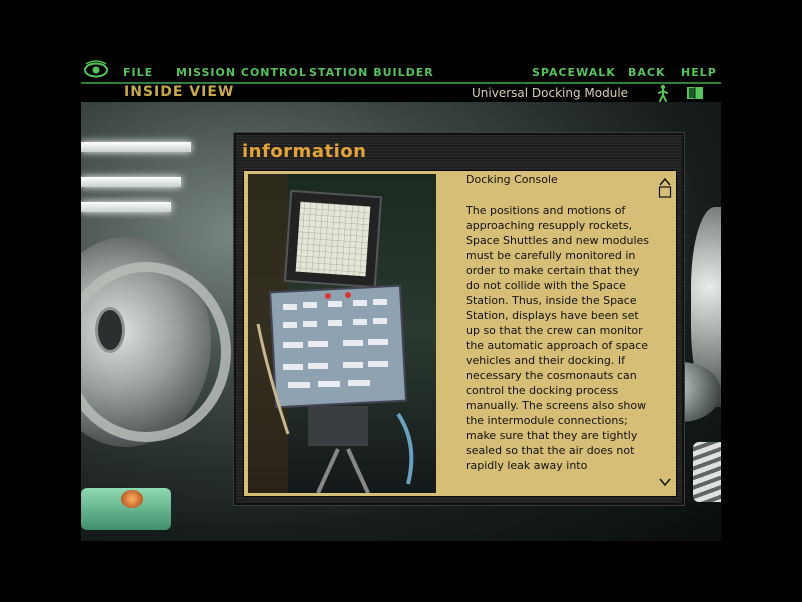 Image resolution: width=802 pixels, height=602 pixels. What do you see at coordinates (665, 187) in the screenshot?
I see `scroll-up-icon` at bounding box center [665, 187].